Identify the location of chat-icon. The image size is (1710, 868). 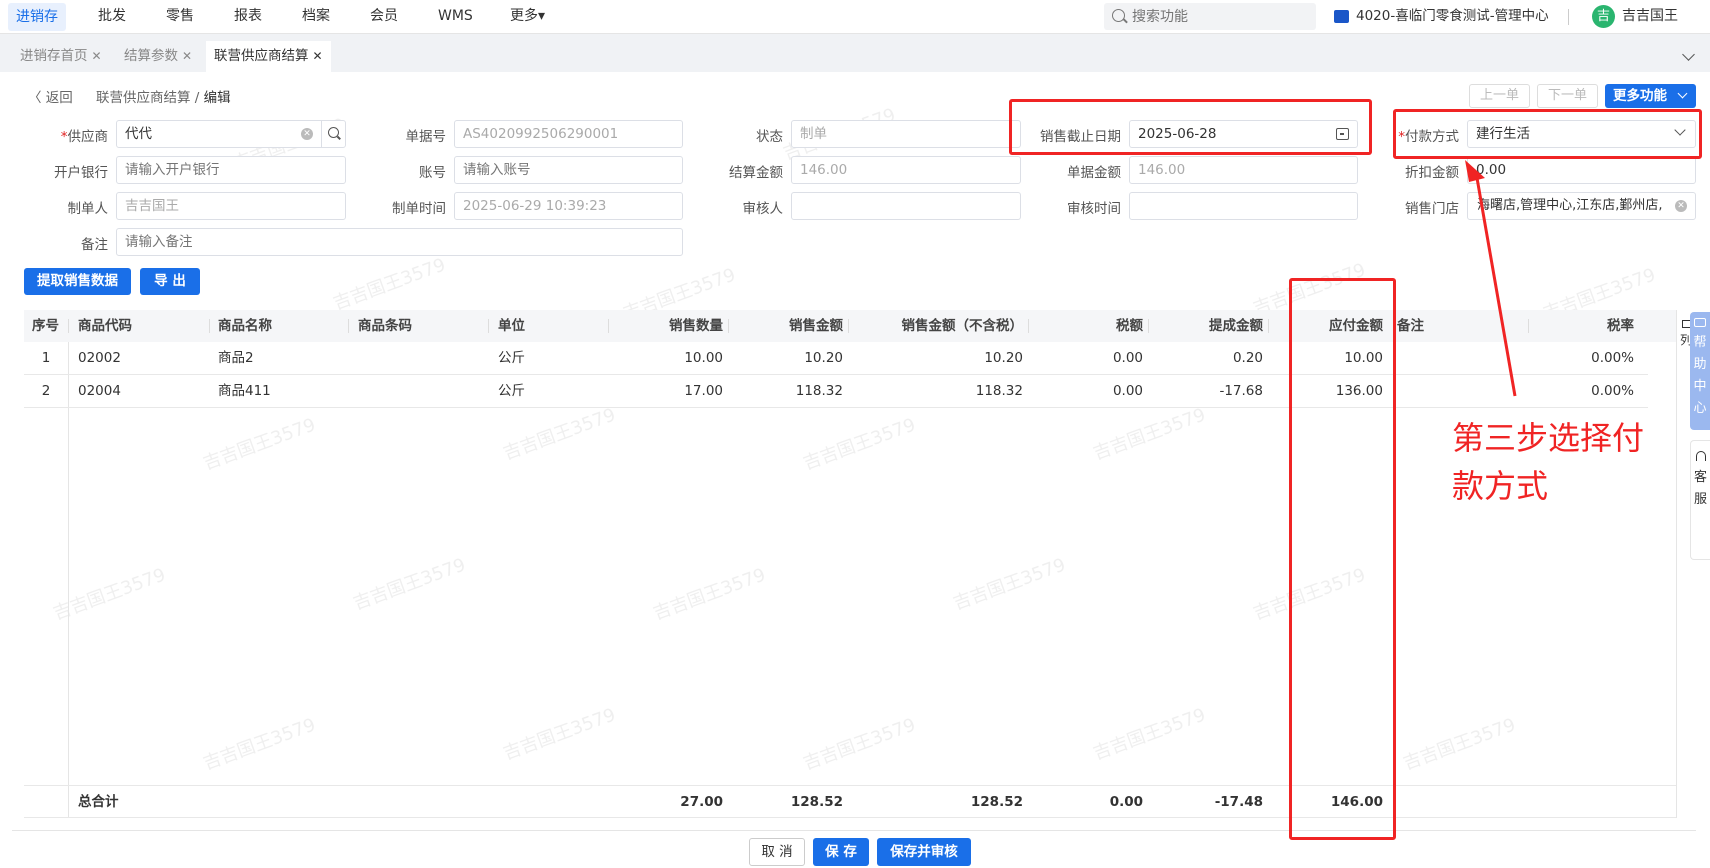
(1700, 322).